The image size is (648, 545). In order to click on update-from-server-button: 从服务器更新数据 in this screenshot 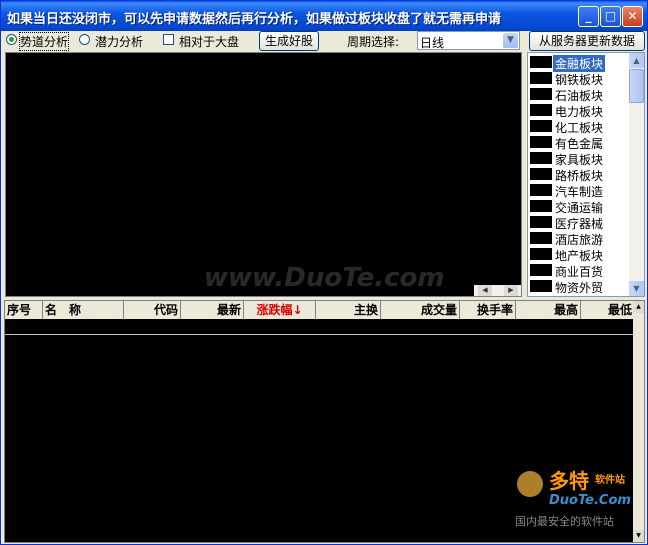, I will do `click(587, 41)`.